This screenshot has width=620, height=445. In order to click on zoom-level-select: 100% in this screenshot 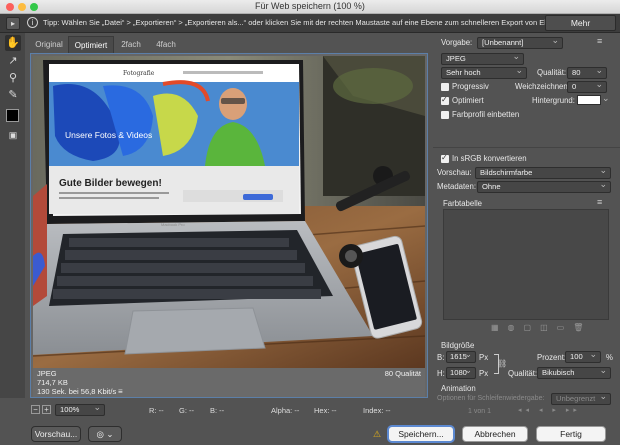, I will do `click(80, 409)`.